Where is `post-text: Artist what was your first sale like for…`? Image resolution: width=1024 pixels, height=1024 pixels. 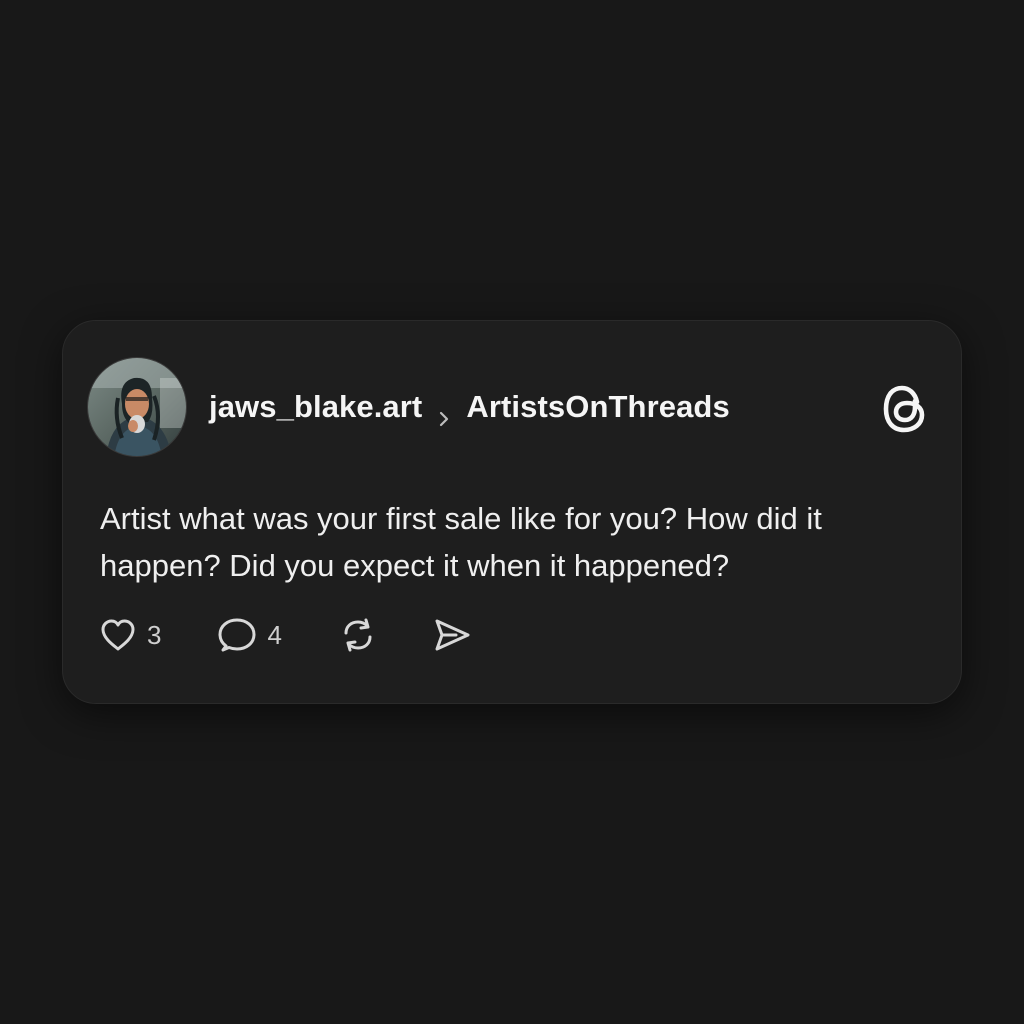 post-text: Artist what was your first sale like for… is located at coordinates (461, 542).